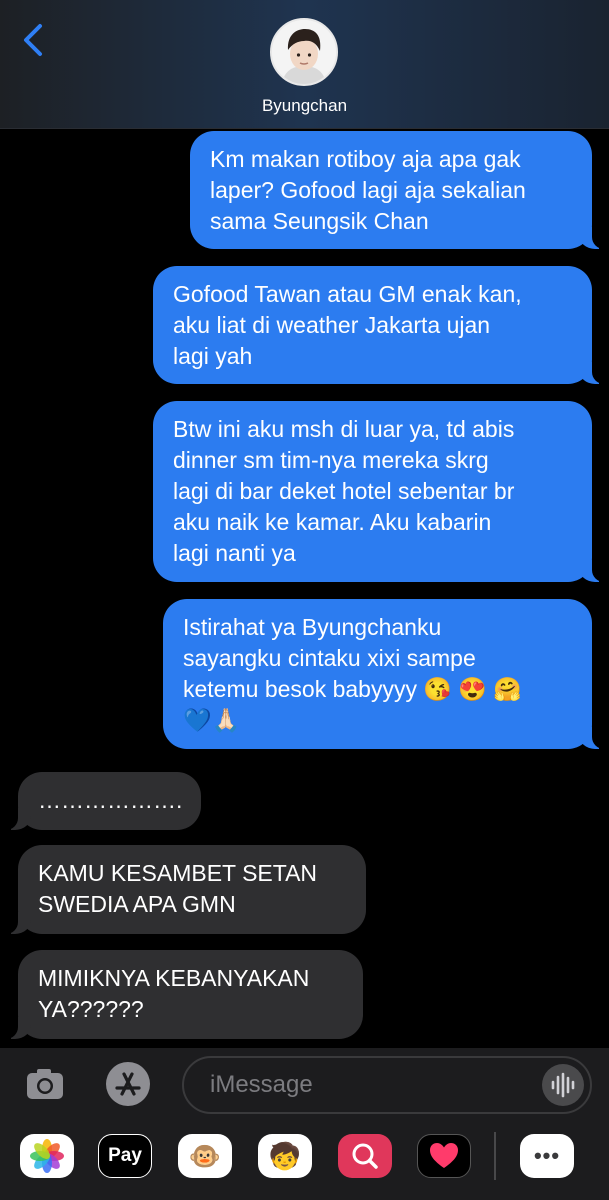 The height and width of the screenshot is (1200, 609). Describe the element at coordinates (174, 978) in the screenshot. I see `message-text-line: MIMIKNYA KEBANYAKAN` at that location.